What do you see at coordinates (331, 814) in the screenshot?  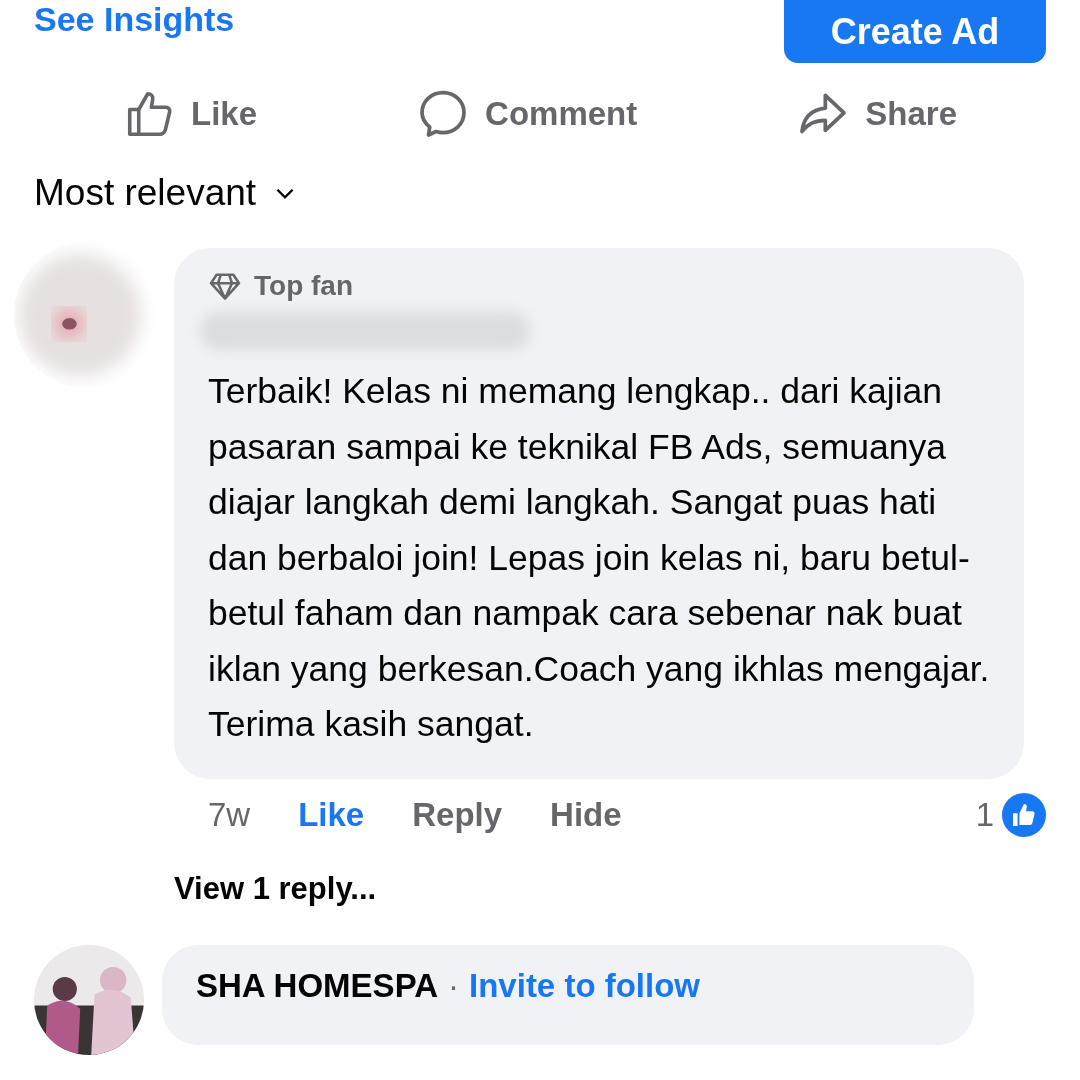 I see `like-link: Like` at bounding box center [331, 814].